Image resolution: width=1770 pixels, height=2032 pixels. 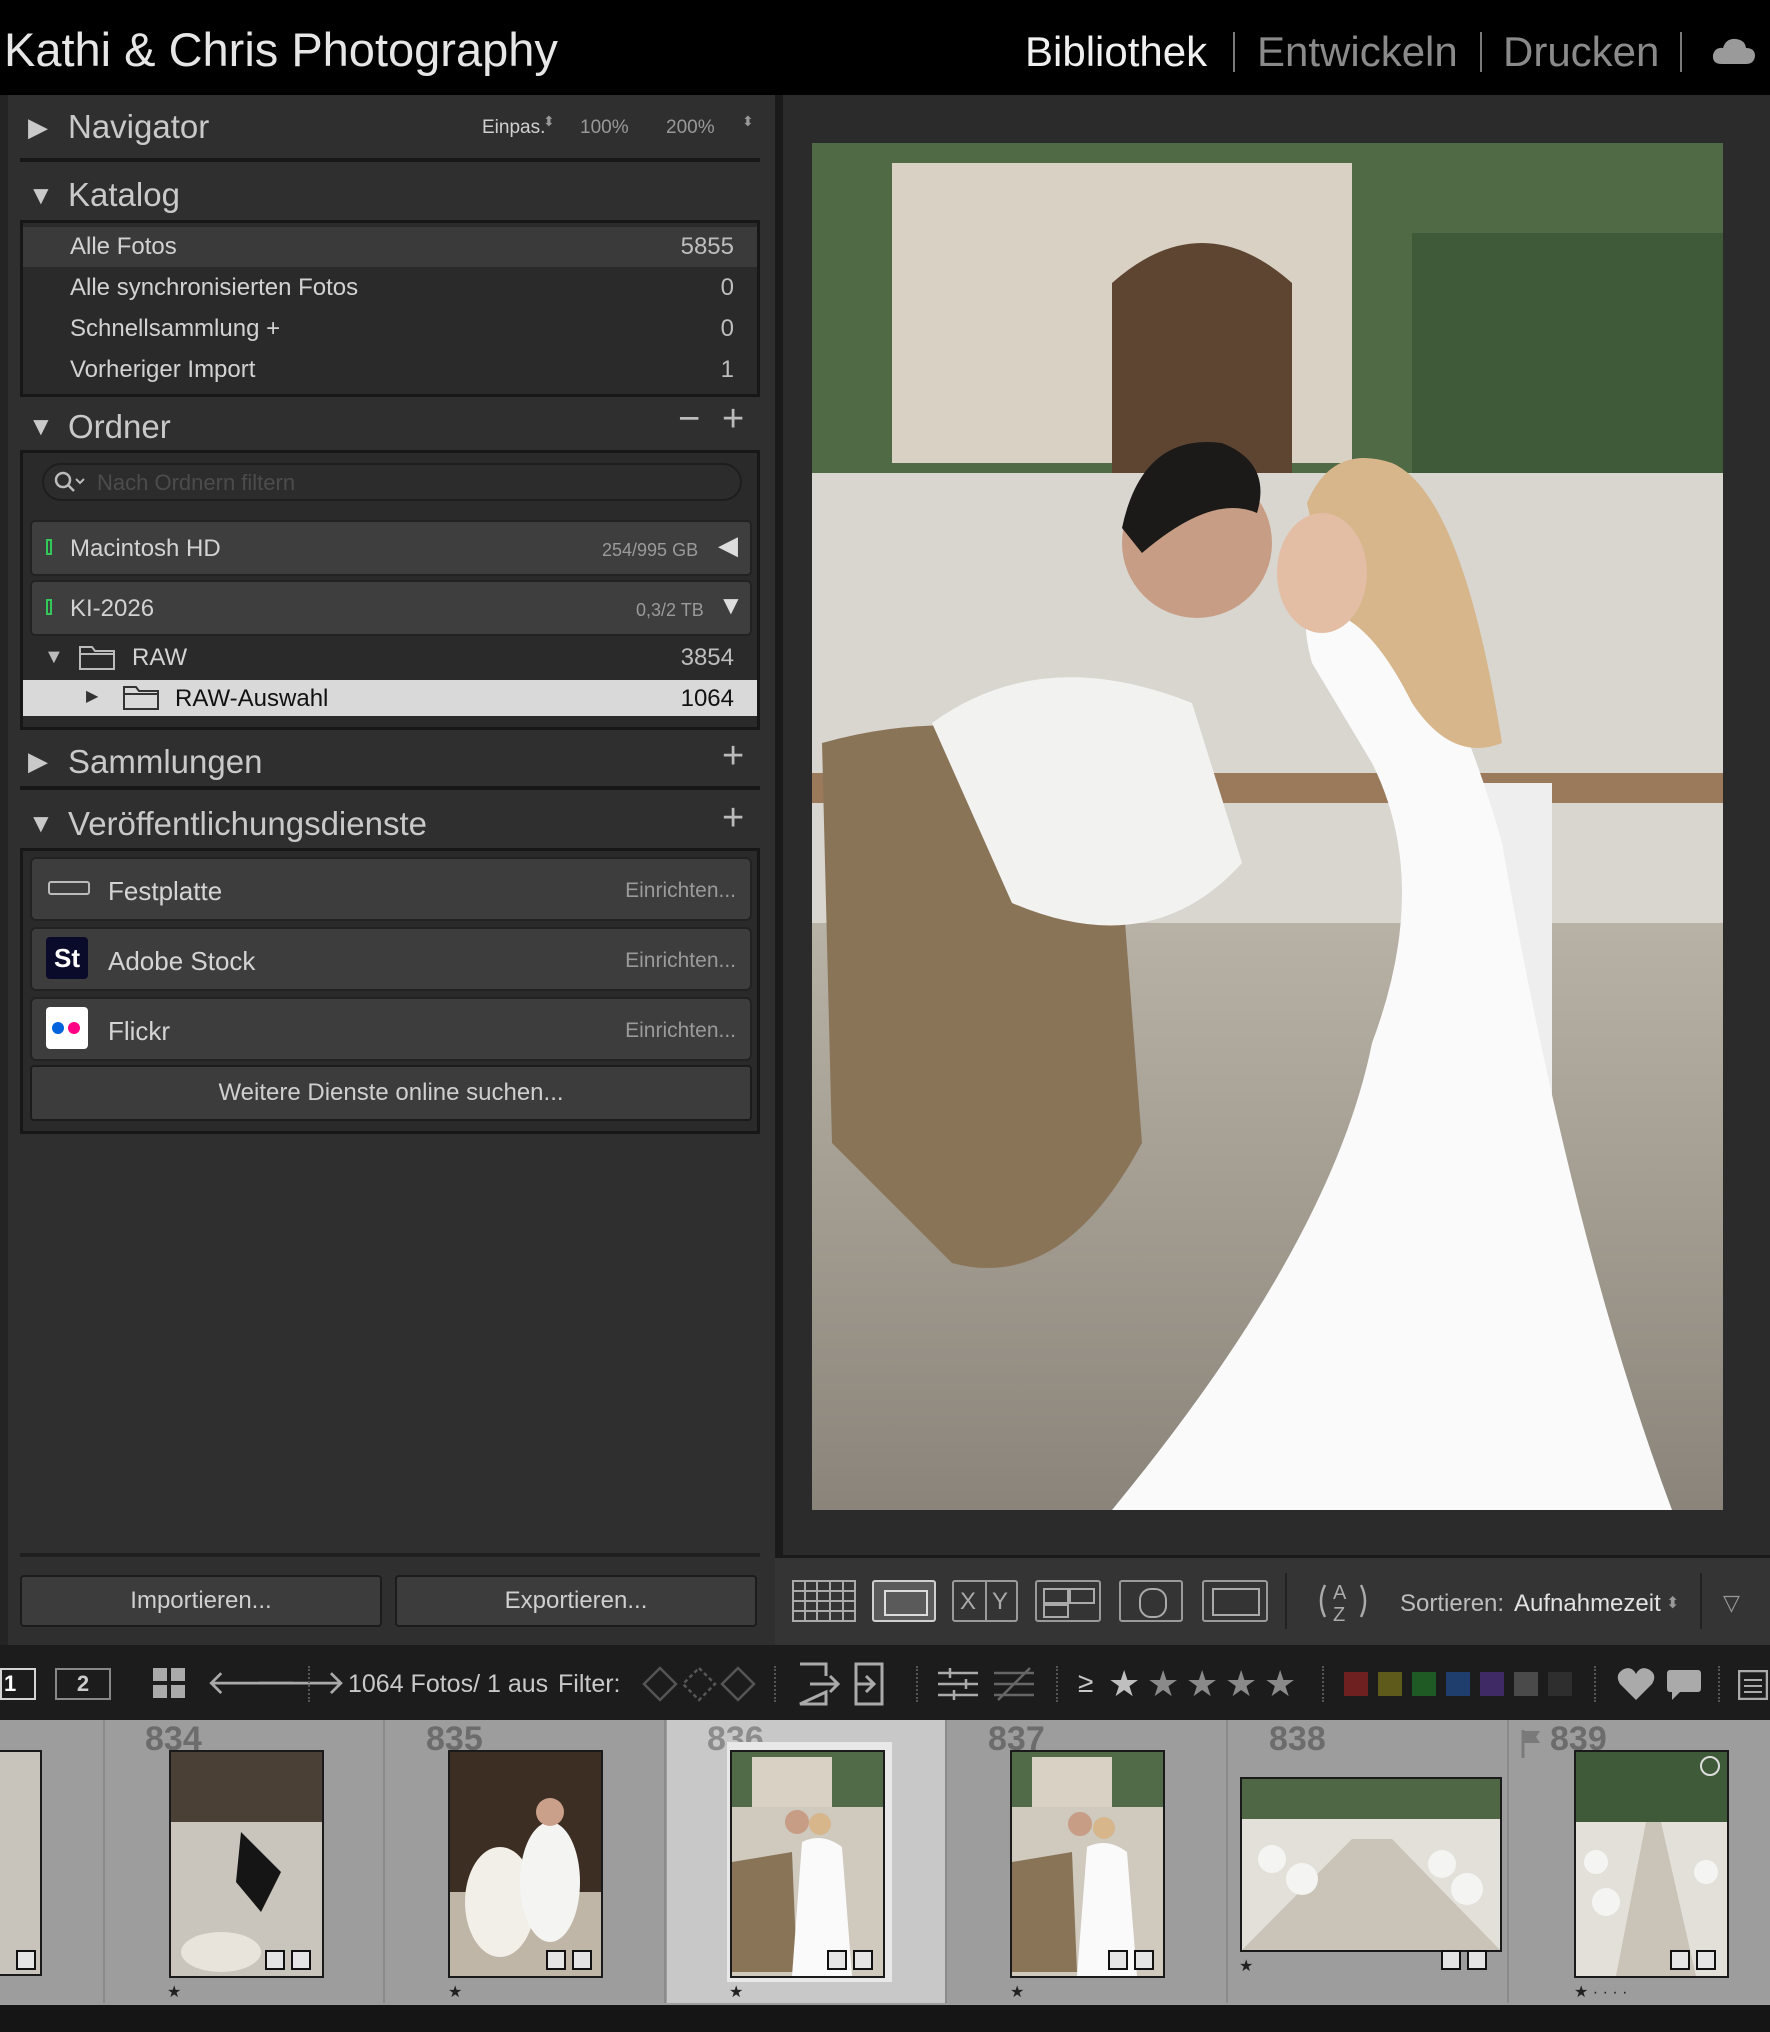 What do you see at coordinates (455, 1992) in the screenshot?
I see `rating-star-icon: ★` at bounding box center [455, 1992].